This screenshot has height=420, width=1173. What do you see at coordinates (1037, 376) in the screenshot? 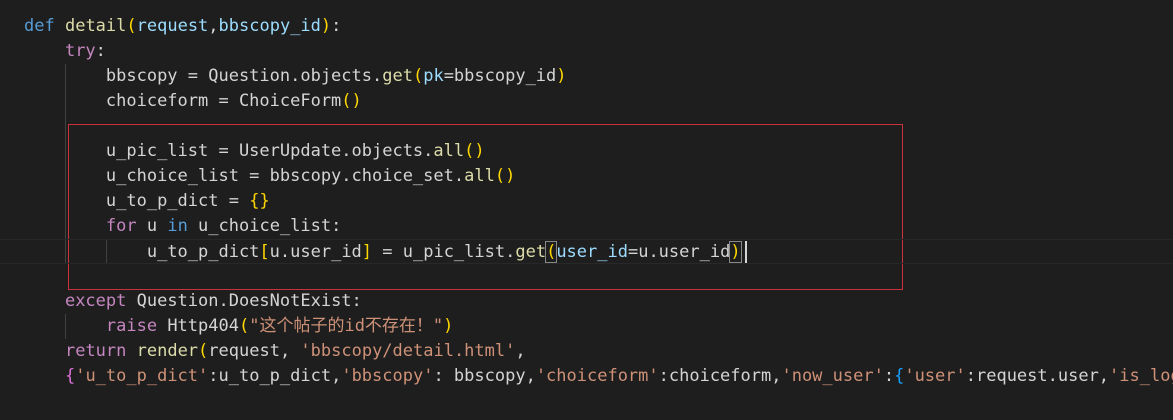
I see `code-token: :request.user,` at bounding box center [1037, 376].